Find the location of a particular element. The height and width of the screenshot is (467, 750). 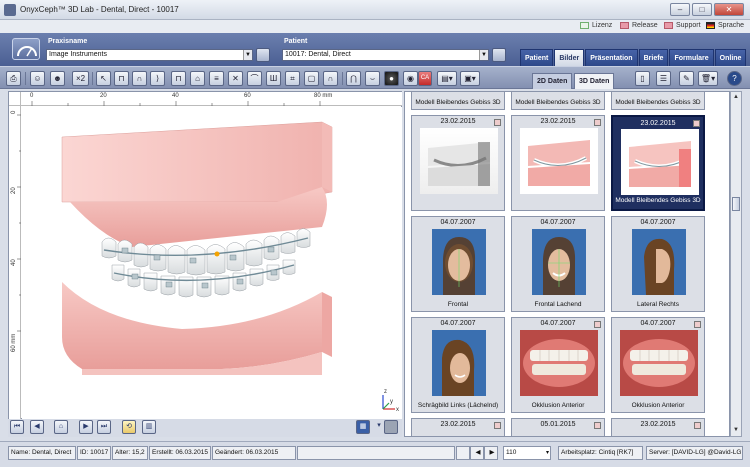

arch-outline-icon: ∩ is located at coordinates (330, 78).